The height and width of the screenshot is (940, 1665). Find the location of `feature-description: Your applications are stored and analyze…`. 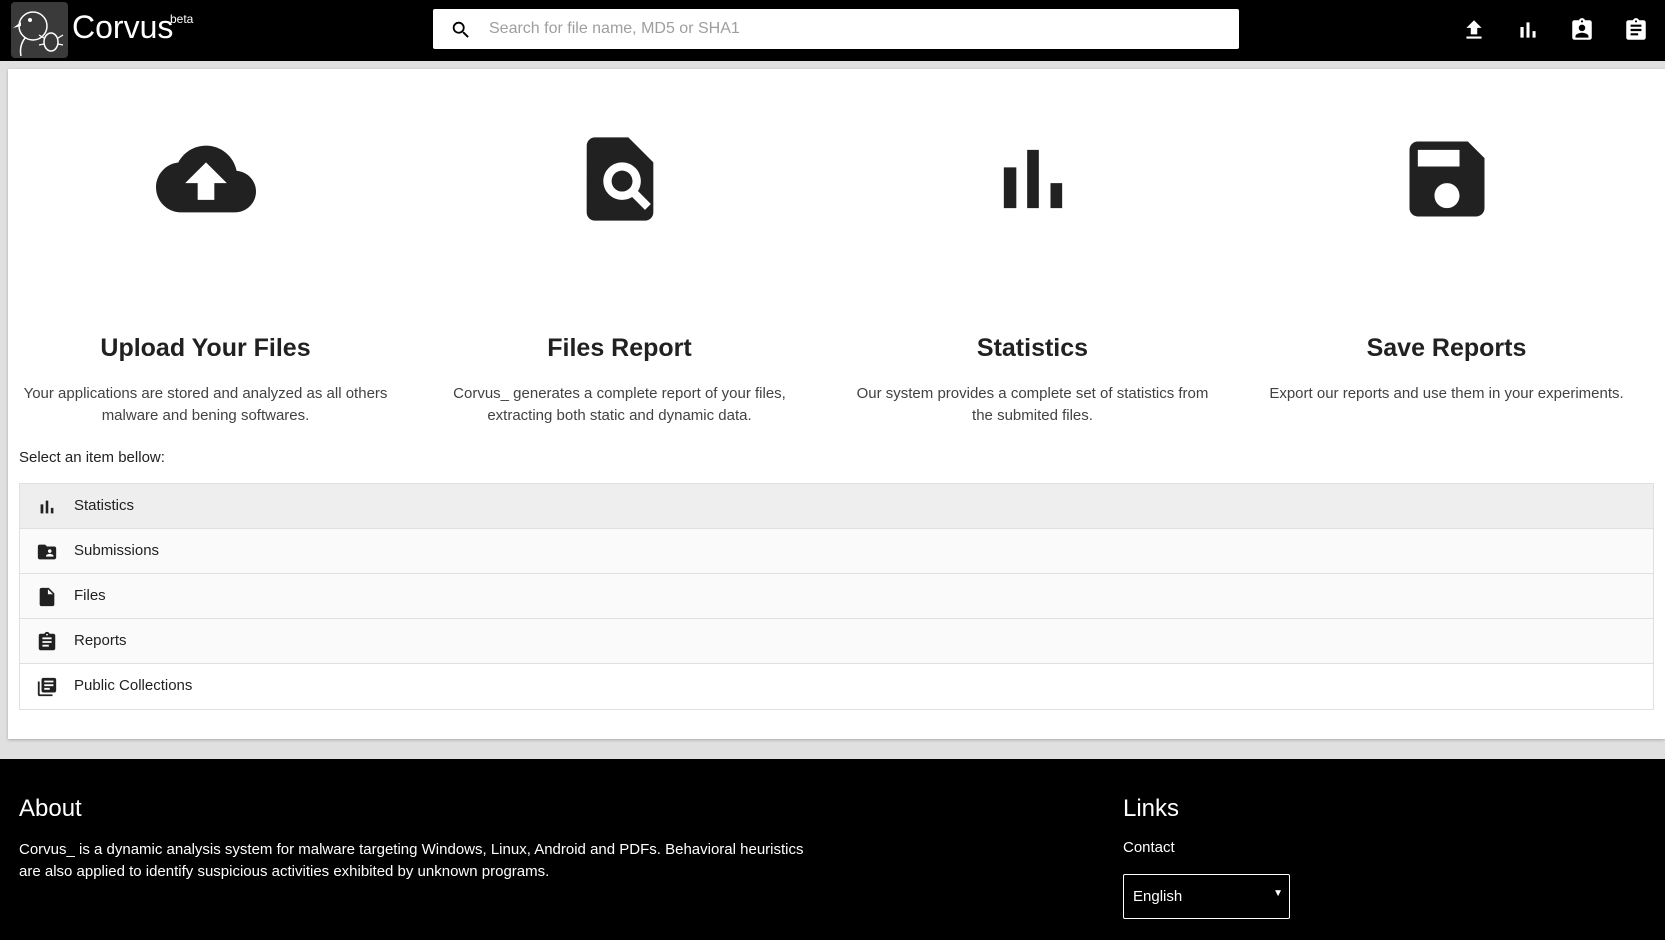

feature-description: Your applications are stored and analyze… is located at coordinates (205, 404).